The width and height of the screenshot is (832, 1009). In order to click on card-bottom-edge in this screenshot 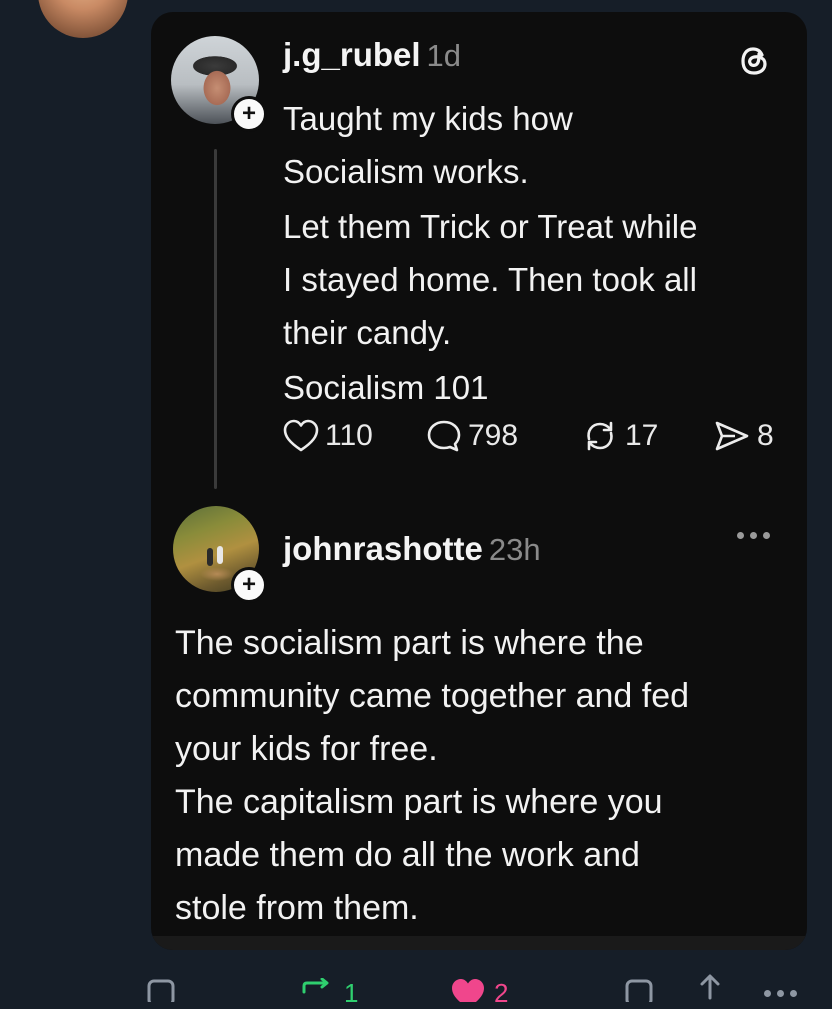, I will do `click(479, 943)`.